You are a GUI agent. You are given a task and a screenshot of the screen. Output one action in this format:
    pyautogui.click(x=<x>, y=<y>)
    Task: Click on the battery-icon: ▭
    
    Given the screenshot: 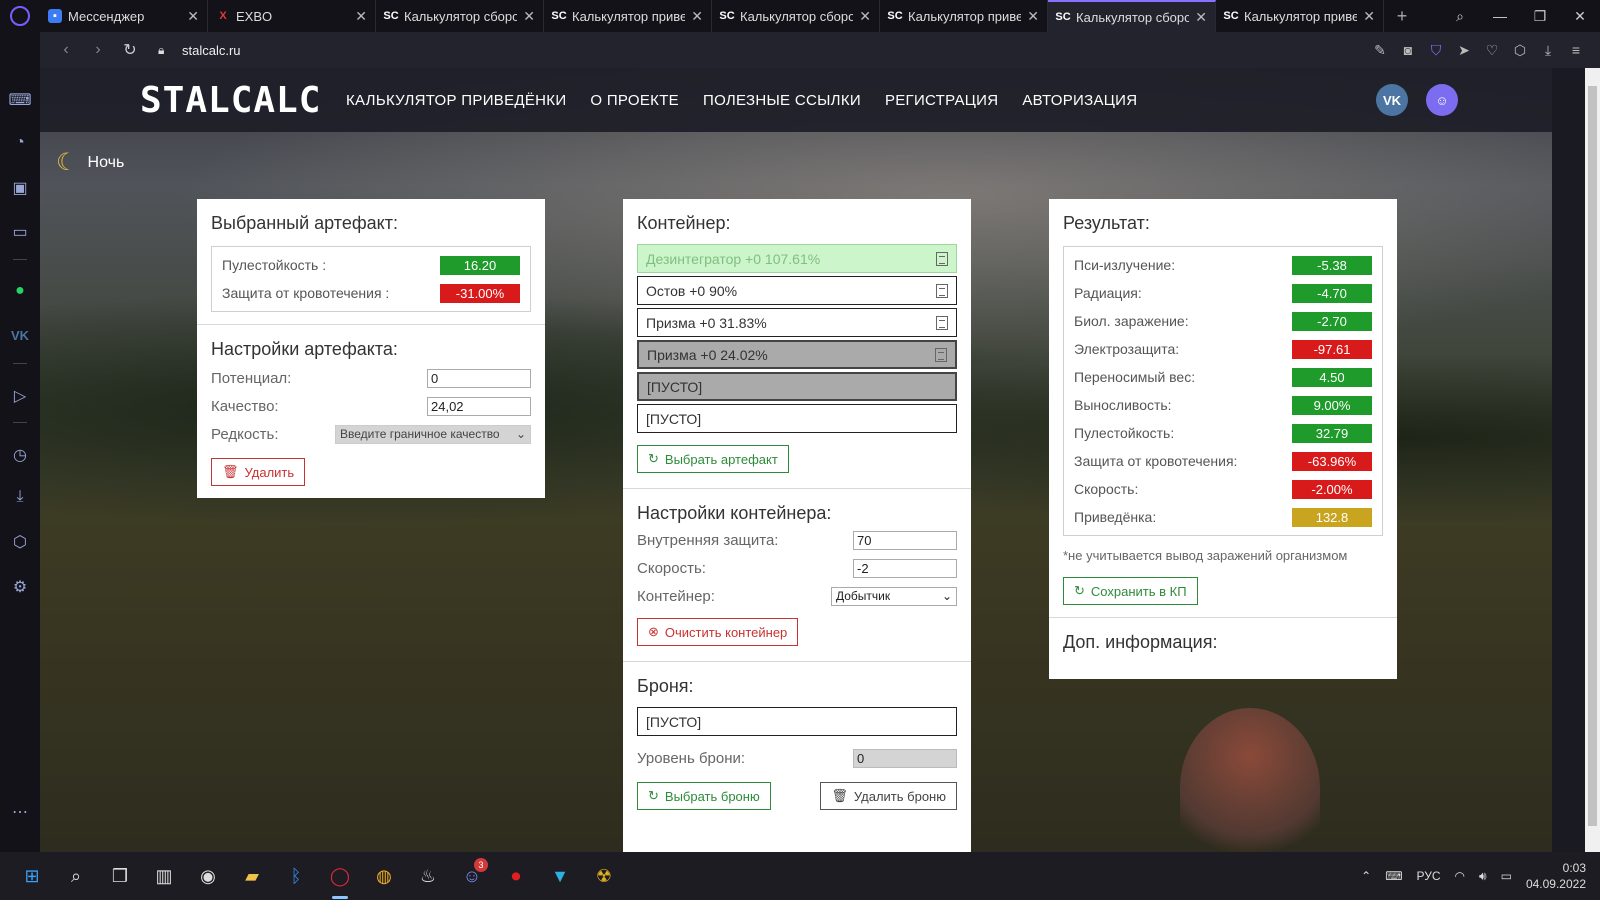 What is the action you would take?
    pyautogui.click(x=1506, y=876)
    